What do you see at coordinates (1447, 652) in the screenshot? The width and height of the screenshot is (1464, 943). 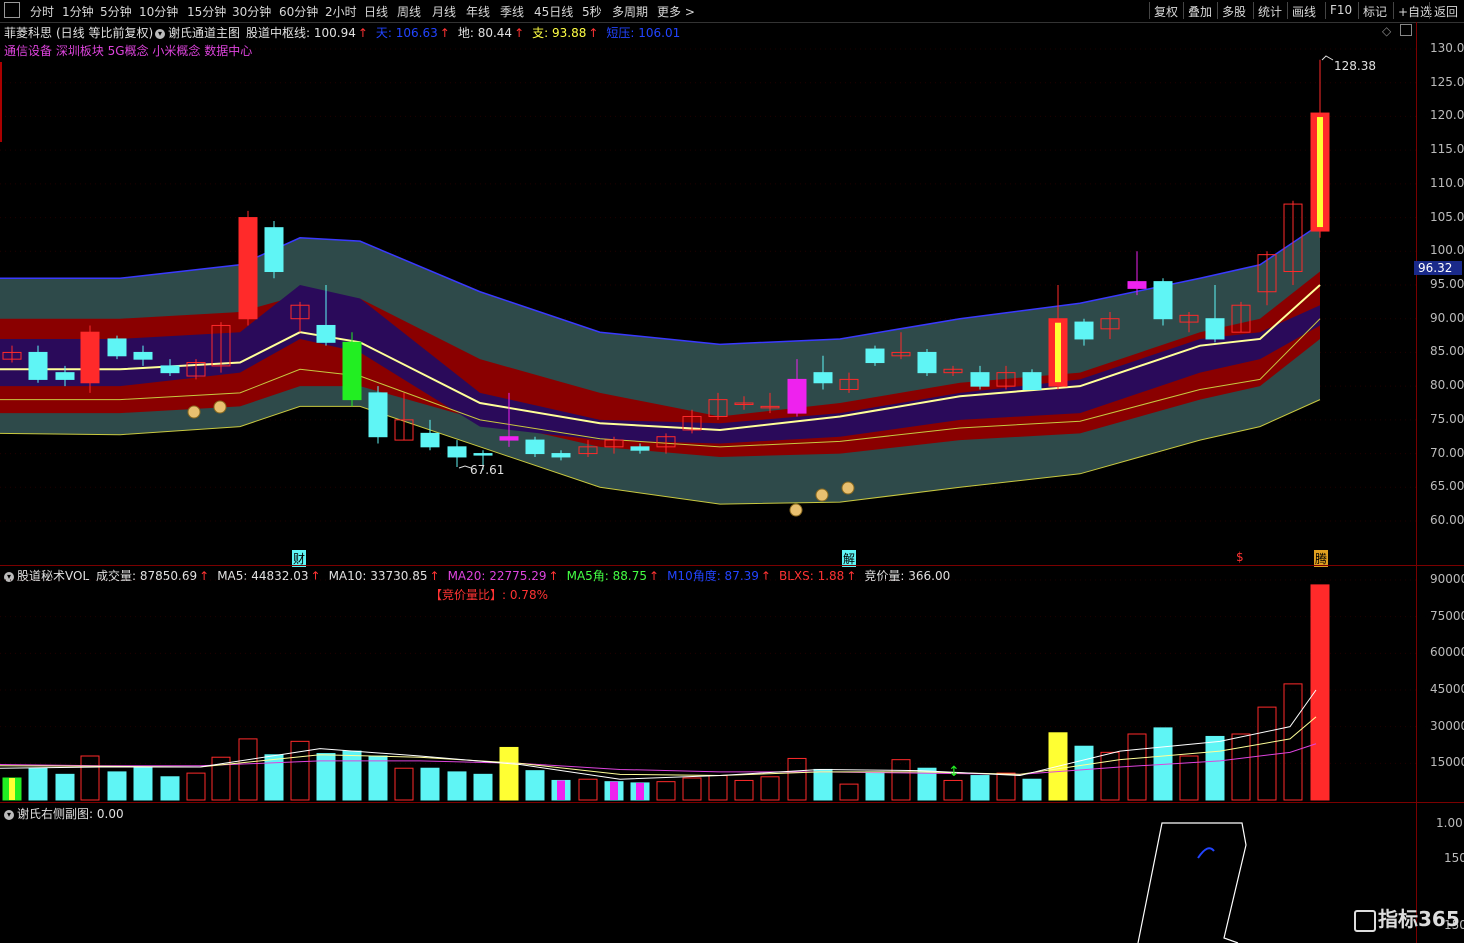 I see `volume-tick: 60000` at bounding box center [1447, 652].